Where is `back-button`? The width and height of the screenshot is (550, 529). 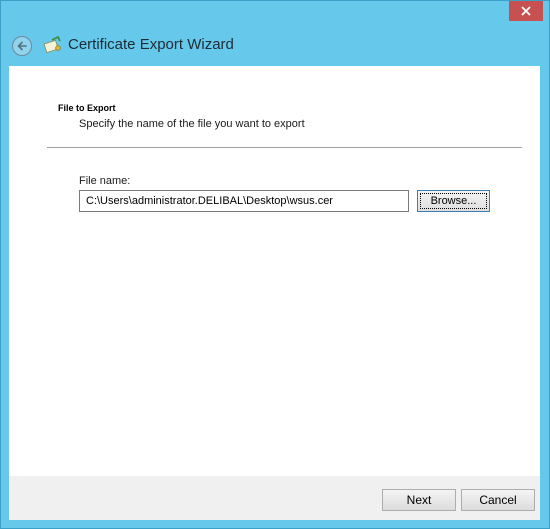 back-button is located at coordinates (22, 46).